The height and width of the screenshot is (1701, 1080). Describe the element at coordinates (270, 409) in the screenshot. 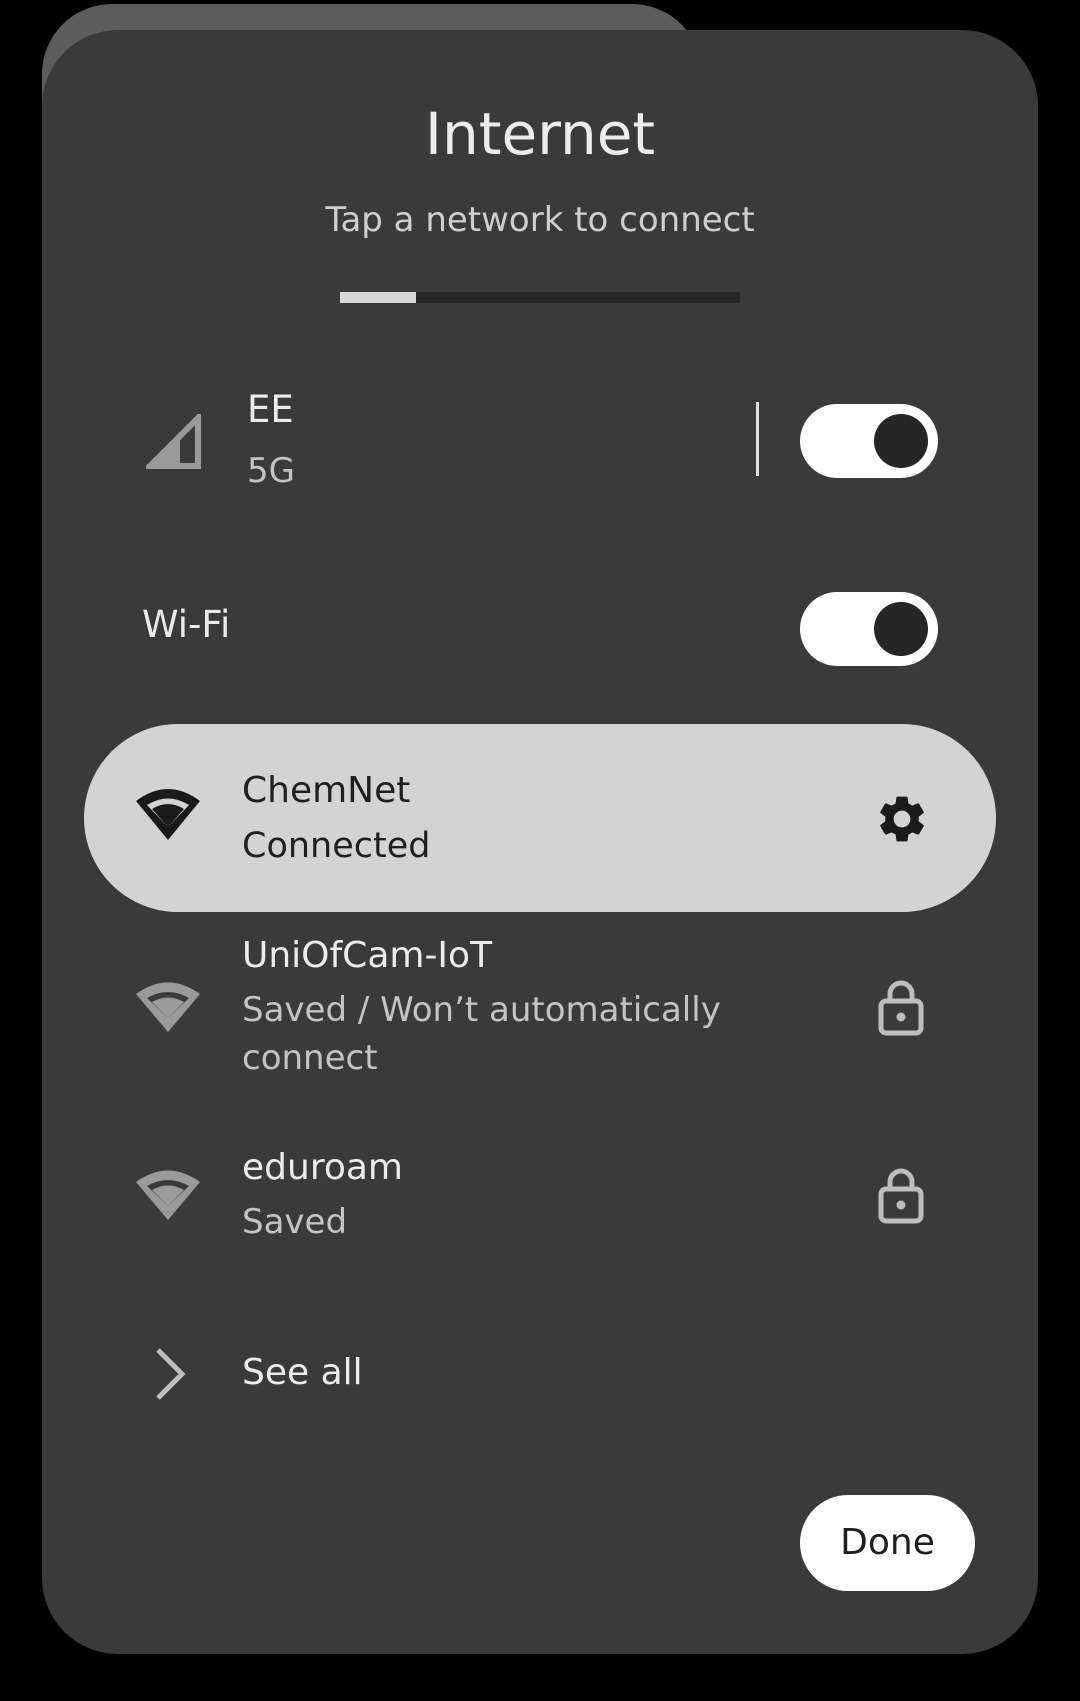

I see `mobile-carrier-name: EE` at that location.